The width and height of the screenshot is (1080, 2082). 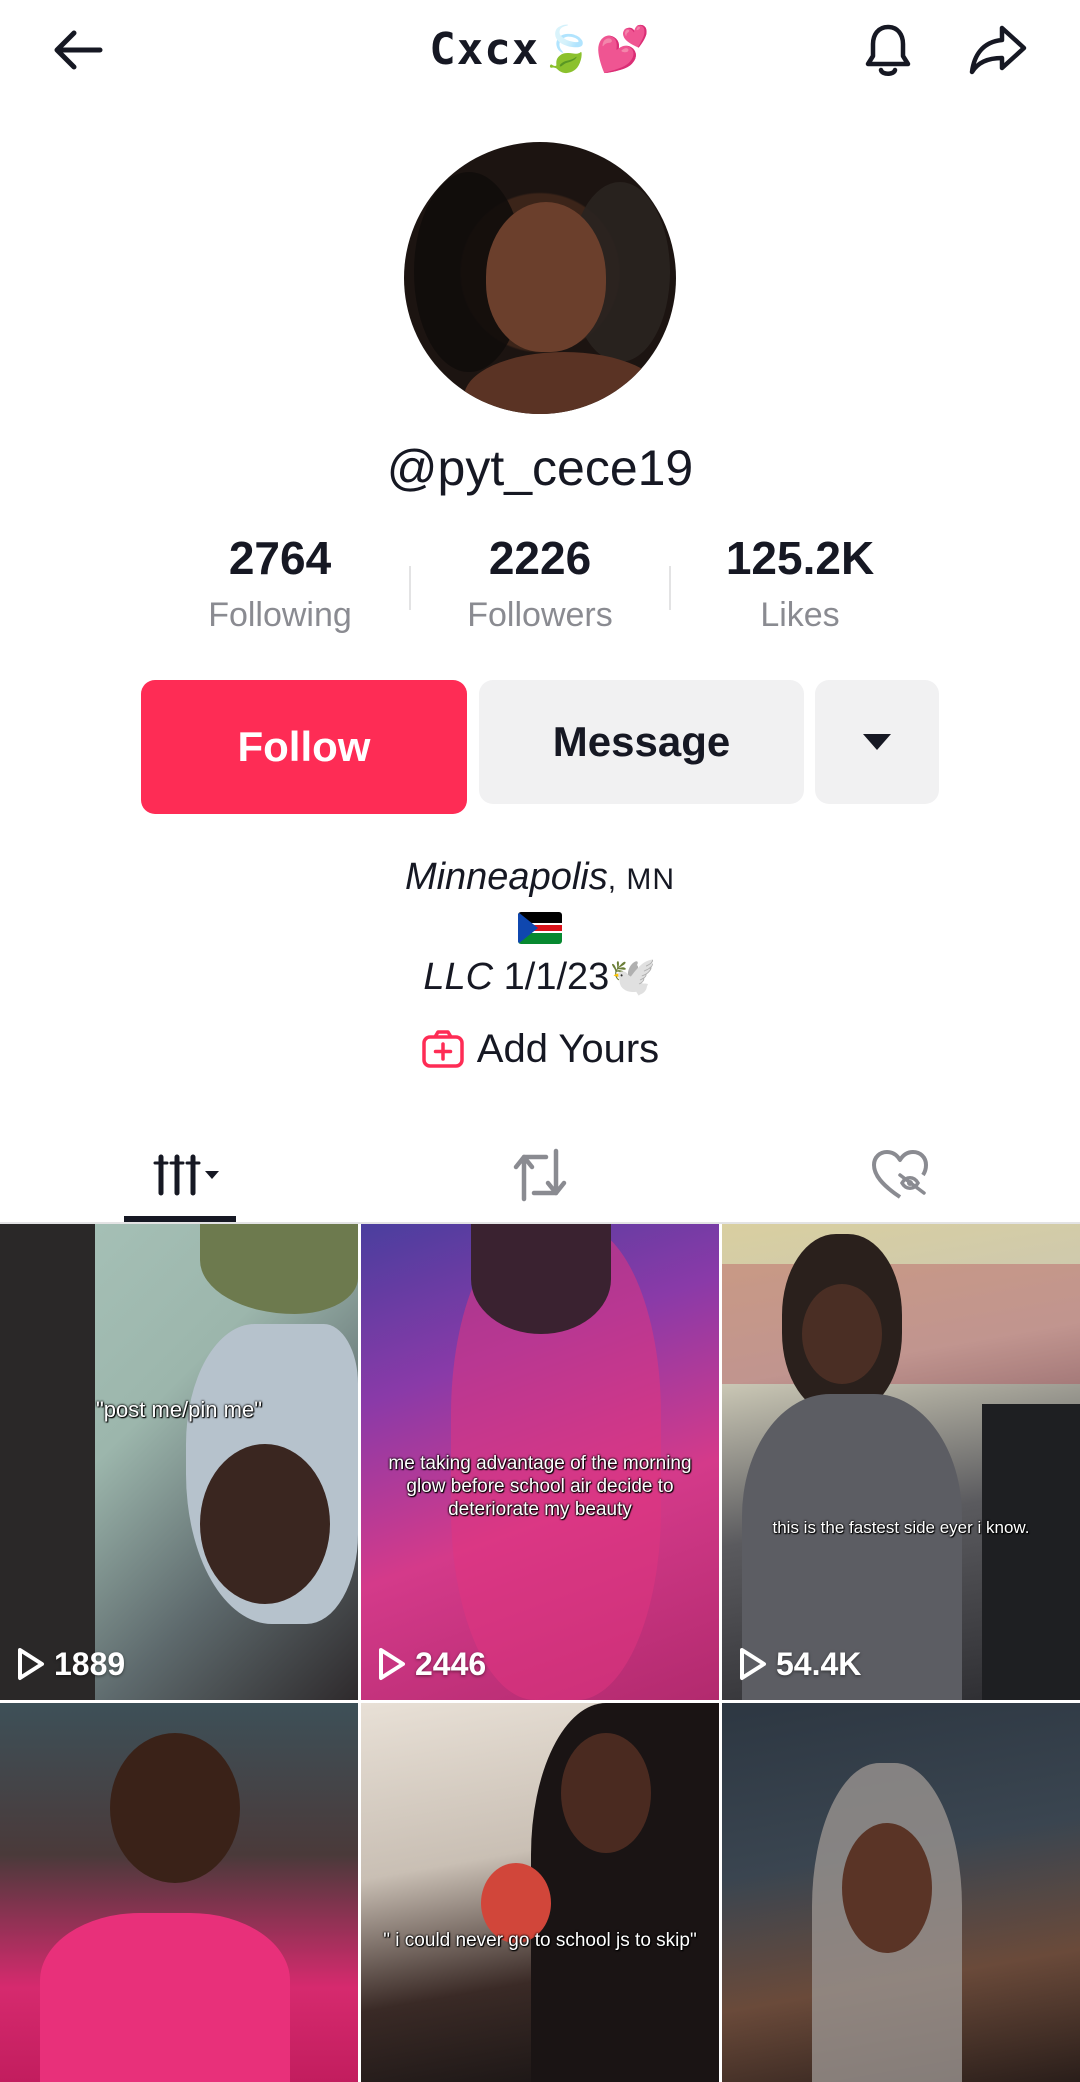 I want to click on bio-state: , MN, so click(x=641, y=879).